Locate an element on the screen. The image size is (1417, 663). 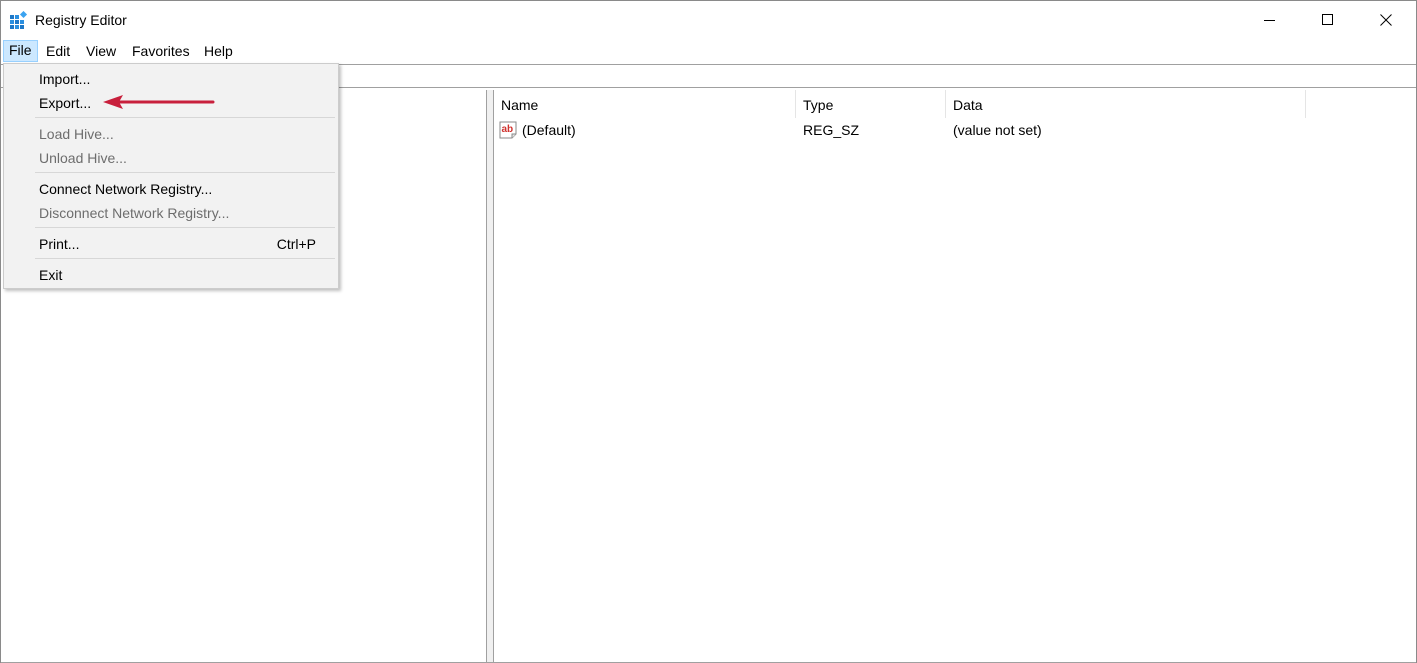
list-item: ab (Default) REG_SZ (value not set) is located at coordinates (955, 130).